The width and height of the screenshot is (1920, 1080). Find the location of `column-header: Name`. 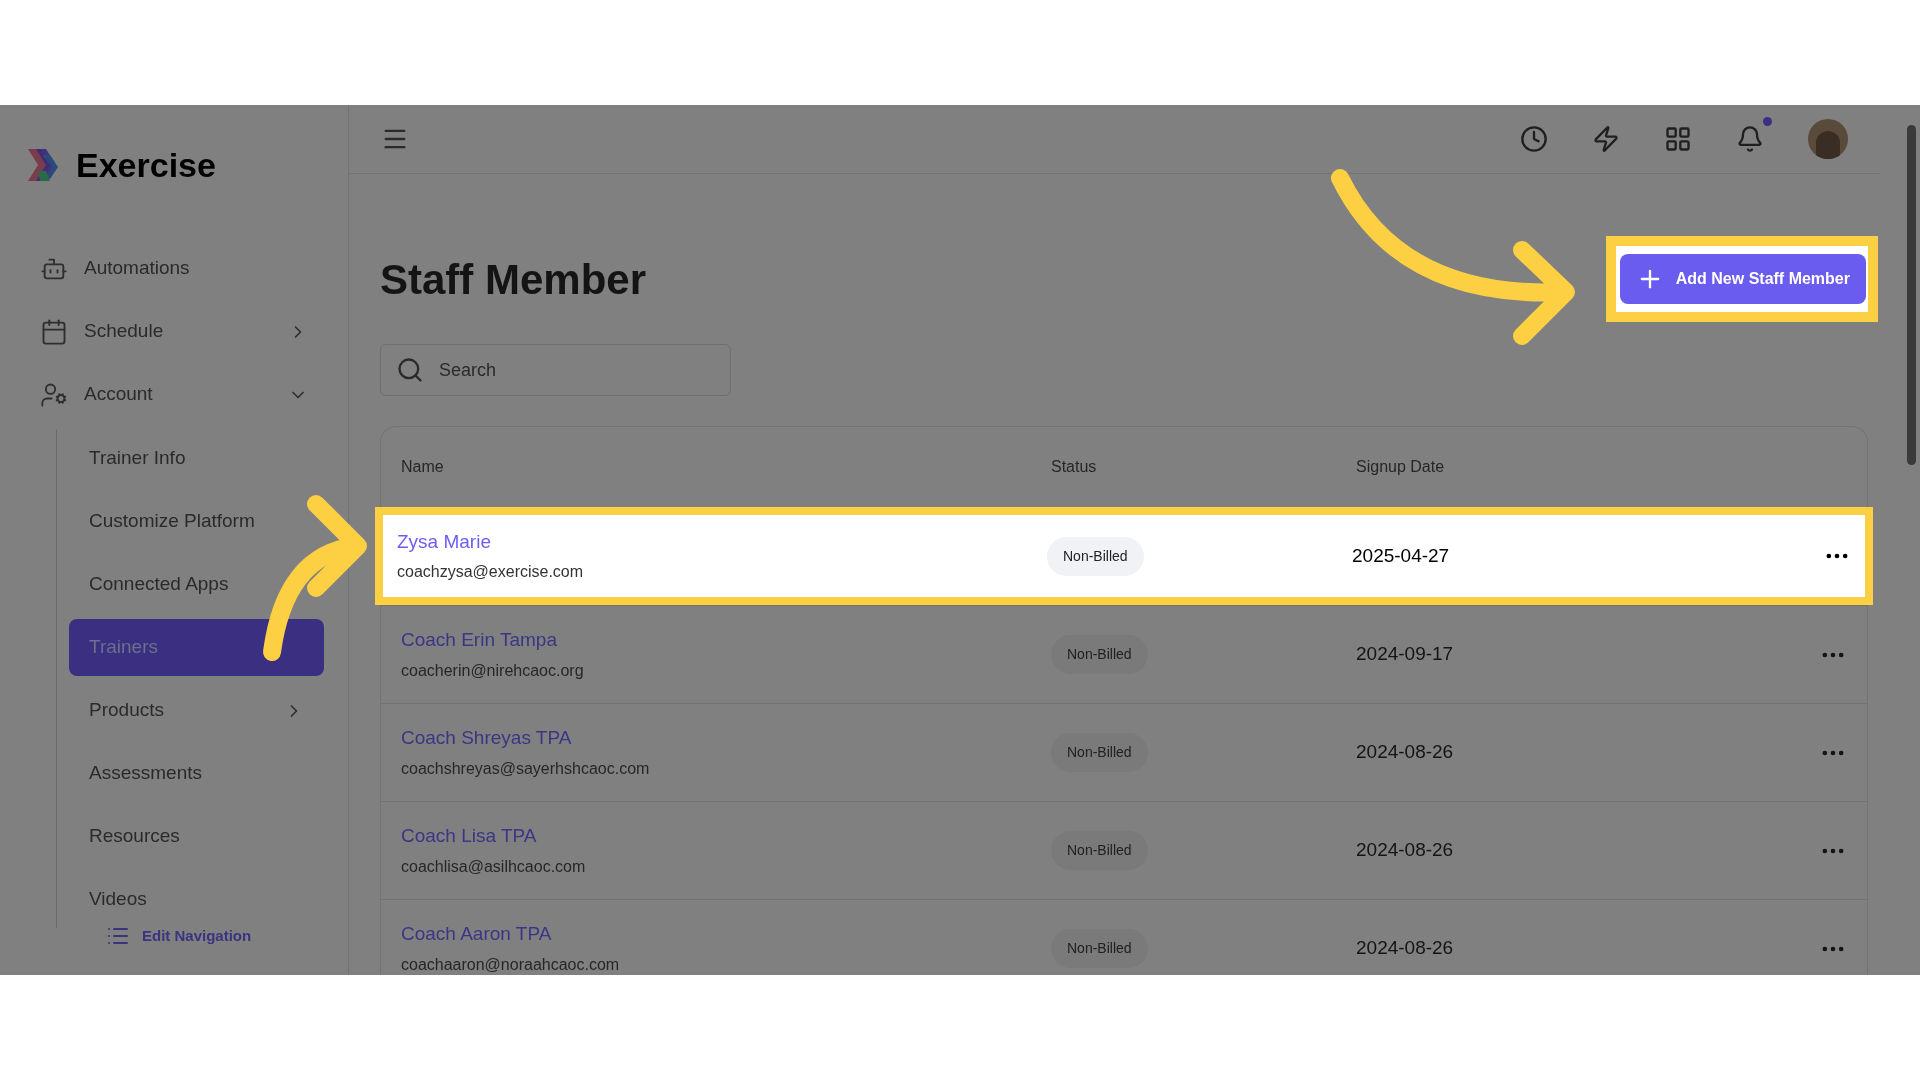

column-header: Name is located at coordinates (423, 467).